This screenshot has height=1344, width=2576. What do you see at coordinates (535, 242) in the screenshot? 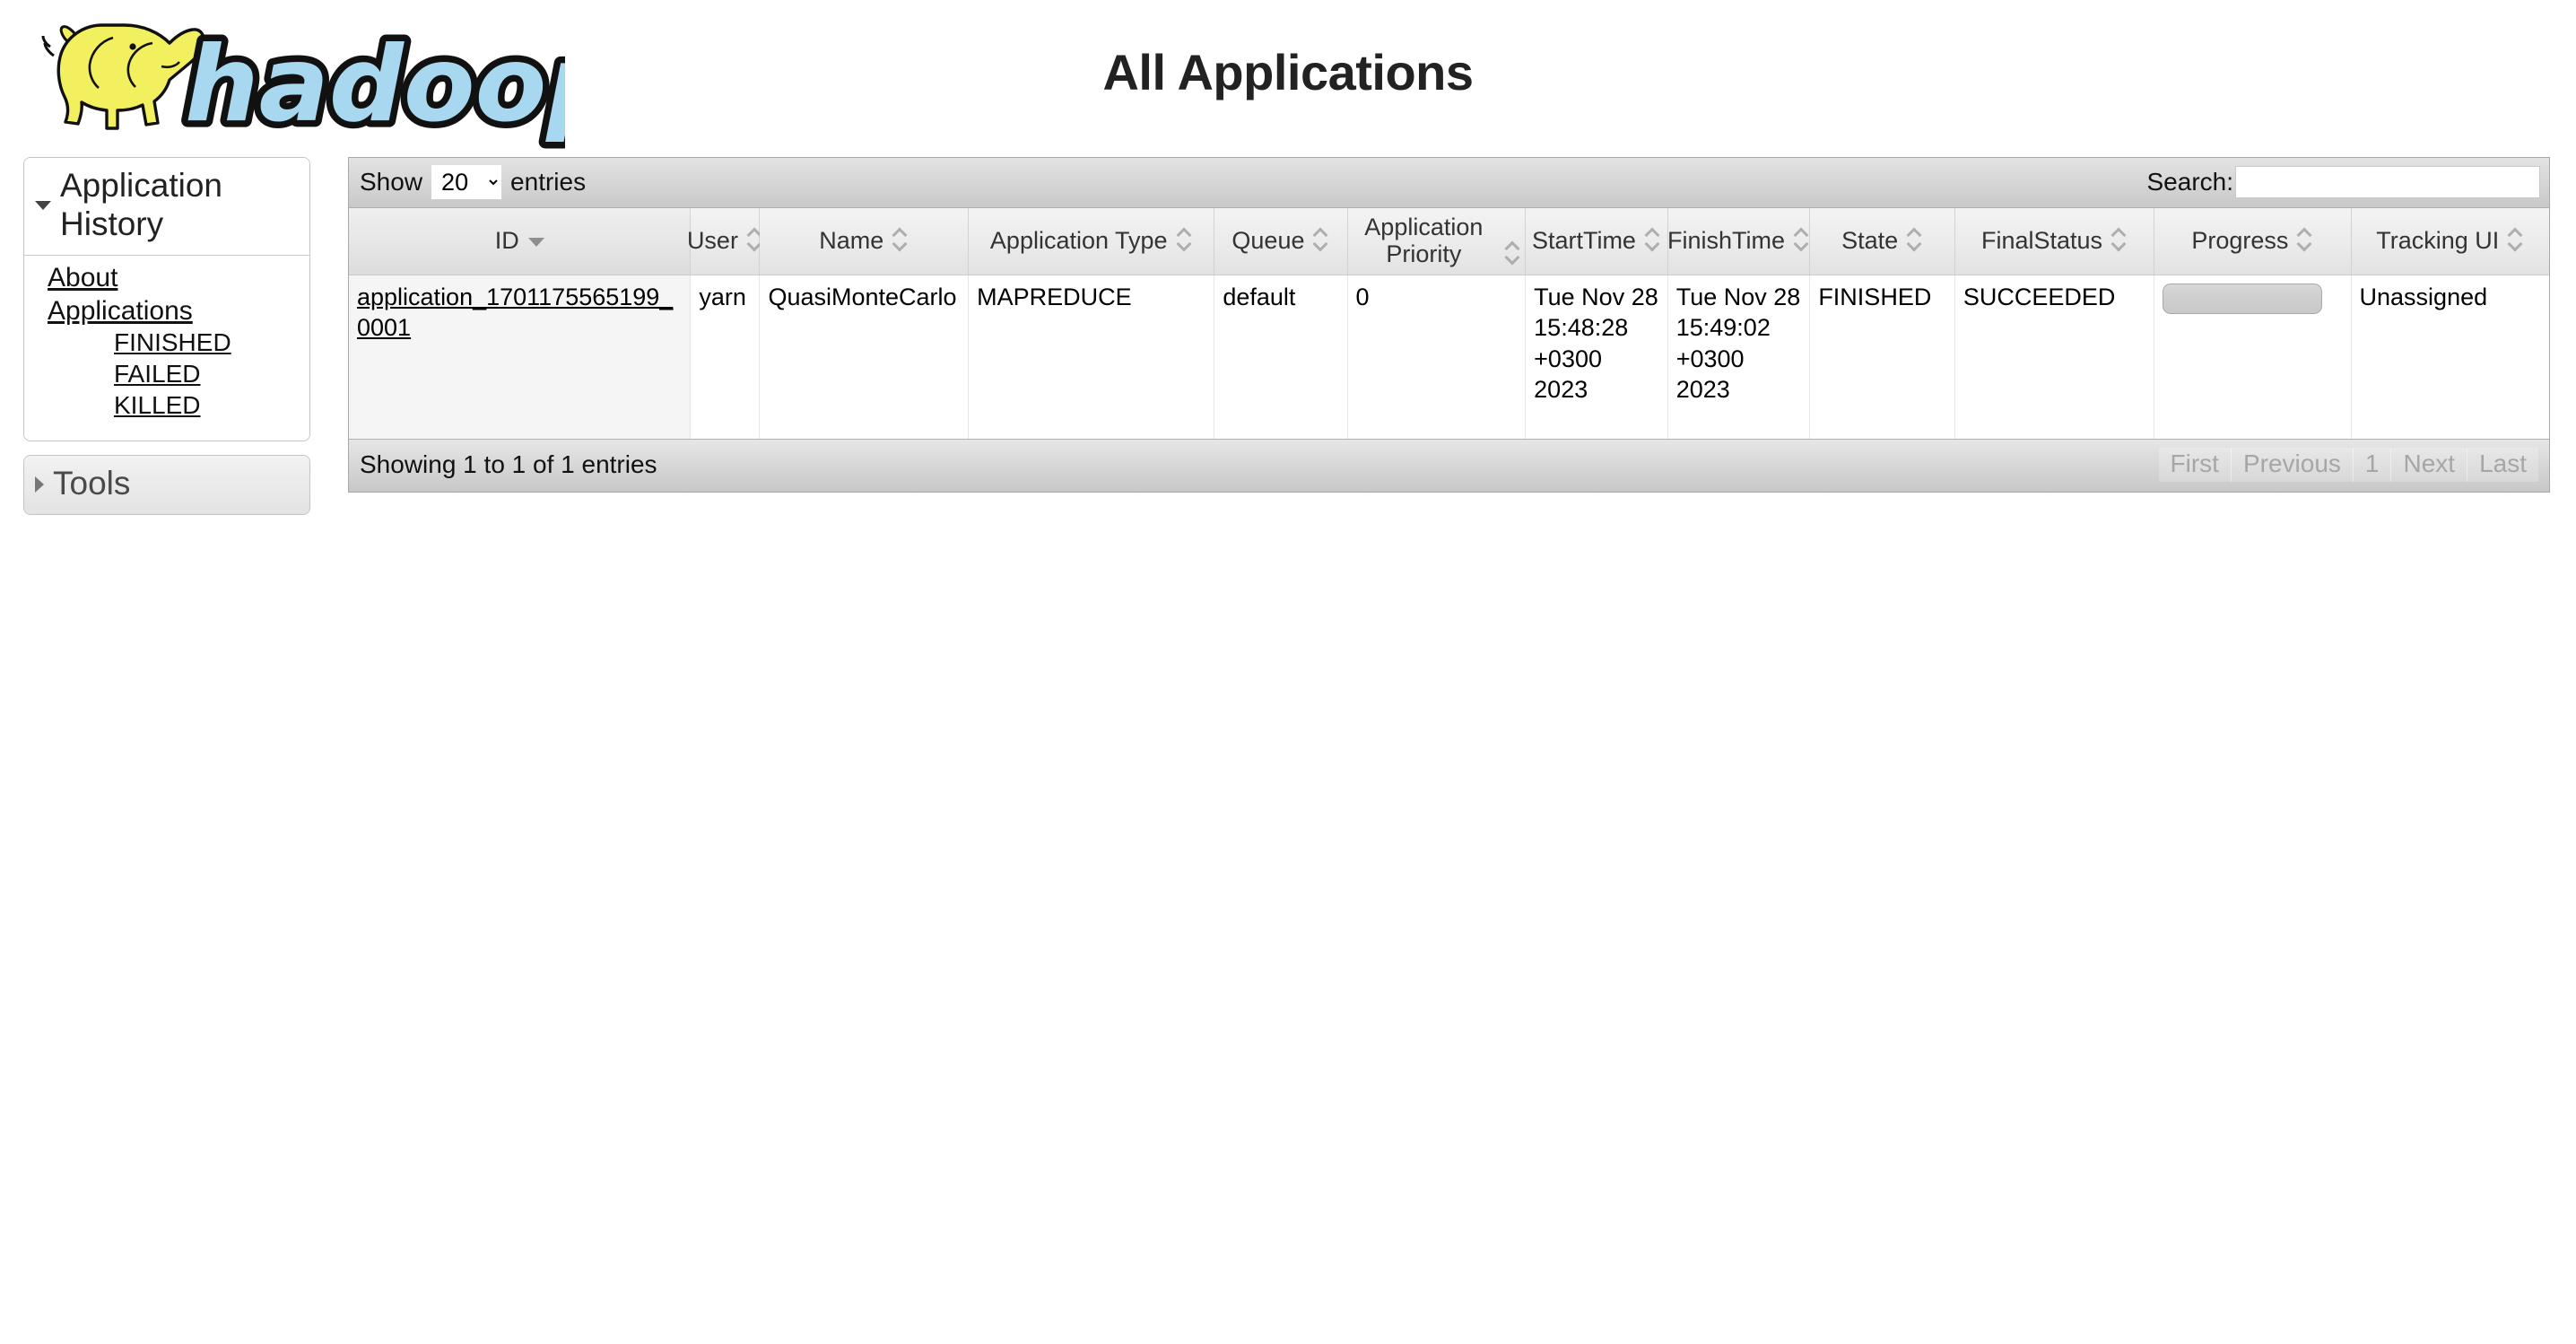
I see `sort-desc-icon` at bounding box center [535, 242].